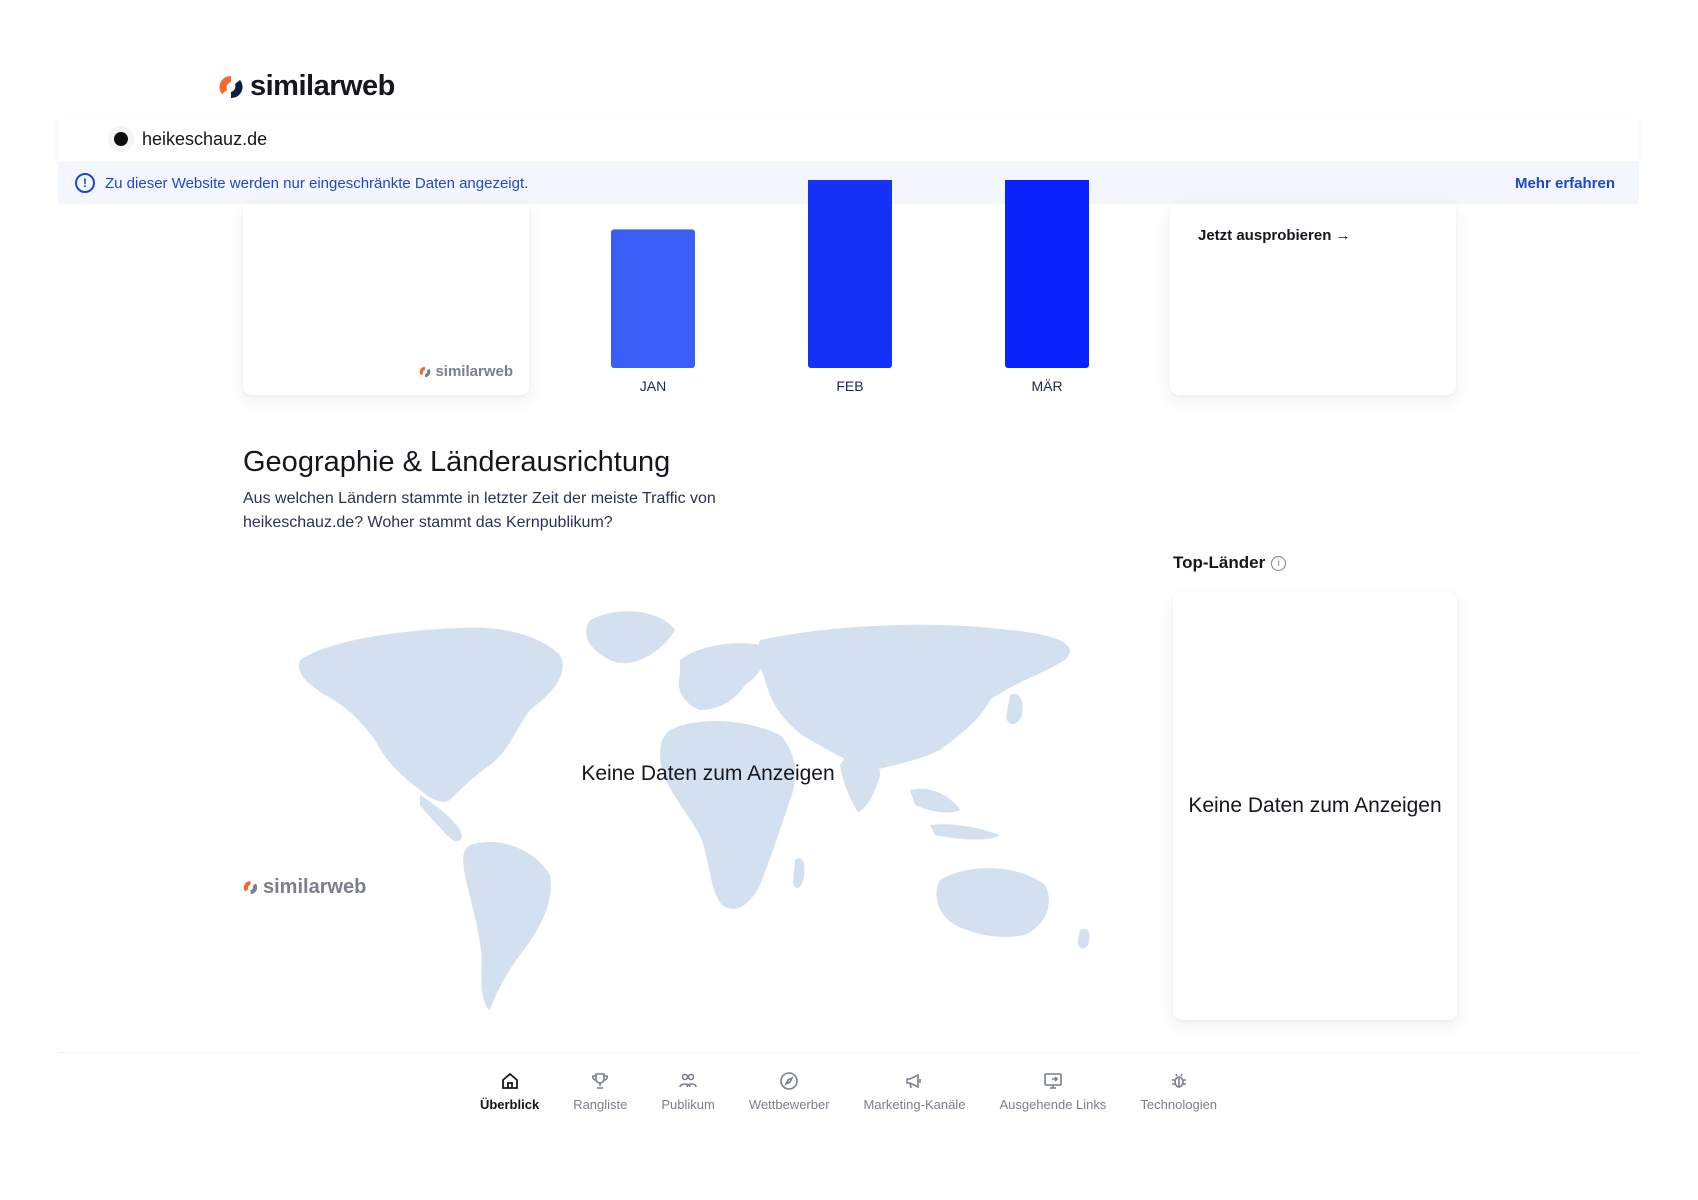 The image size is (1698, 1200). What do you see at coordinates (1178, 1080) in the screenshot?
I see `bug-icon` at bounding box center [1178, 1080].